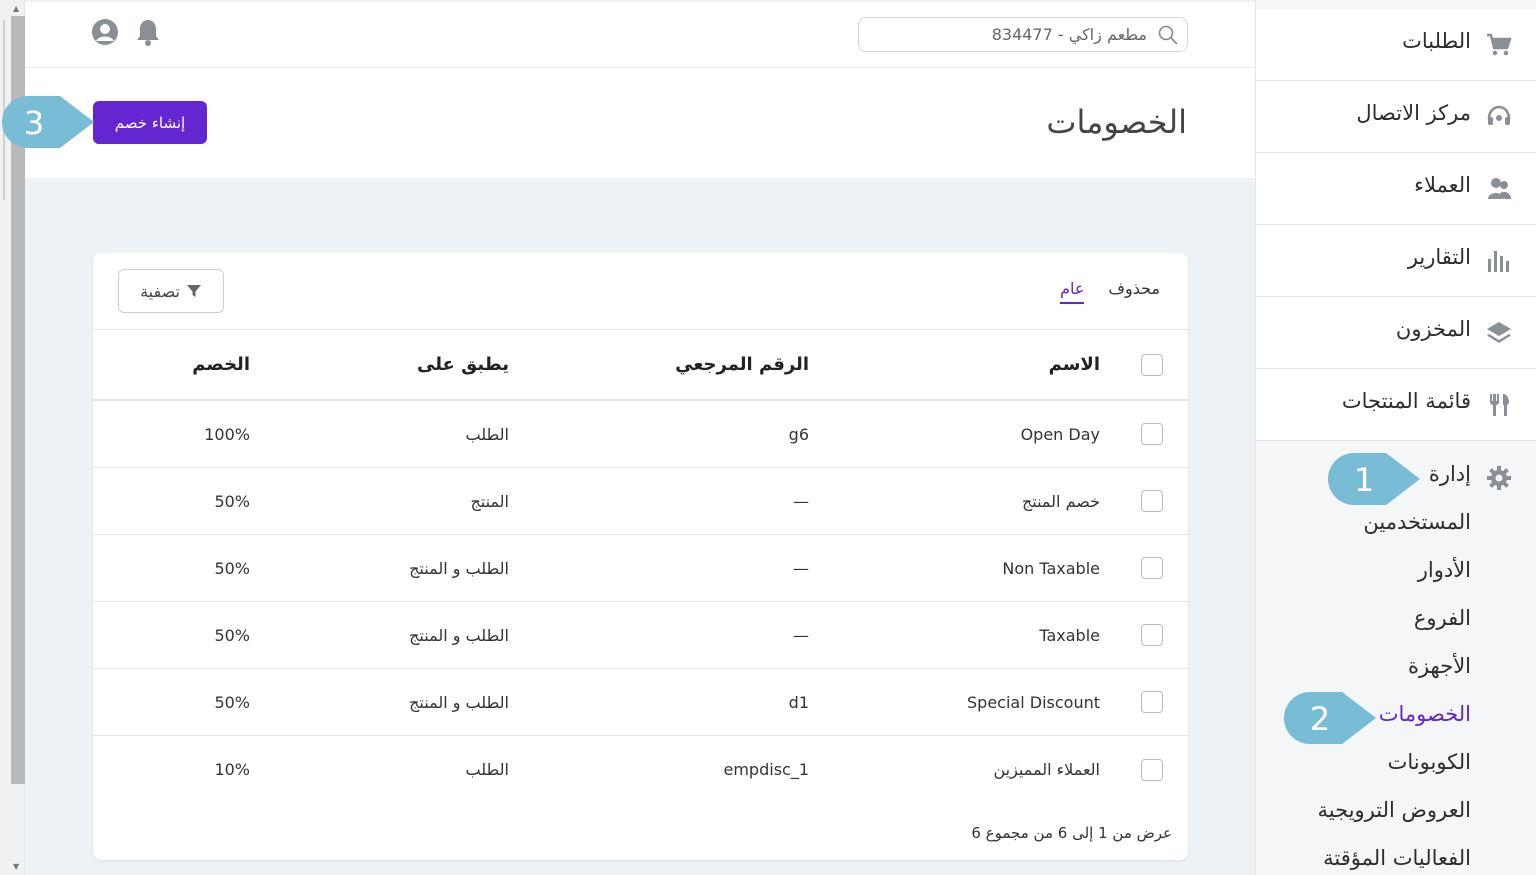 The width and height of the screenshot is (1536, 875). What do you see at coordinates (1396, 45) in the screenshot?
I see `sidebar-item-orders: الطلبات` at bounding box center [1396, 45].